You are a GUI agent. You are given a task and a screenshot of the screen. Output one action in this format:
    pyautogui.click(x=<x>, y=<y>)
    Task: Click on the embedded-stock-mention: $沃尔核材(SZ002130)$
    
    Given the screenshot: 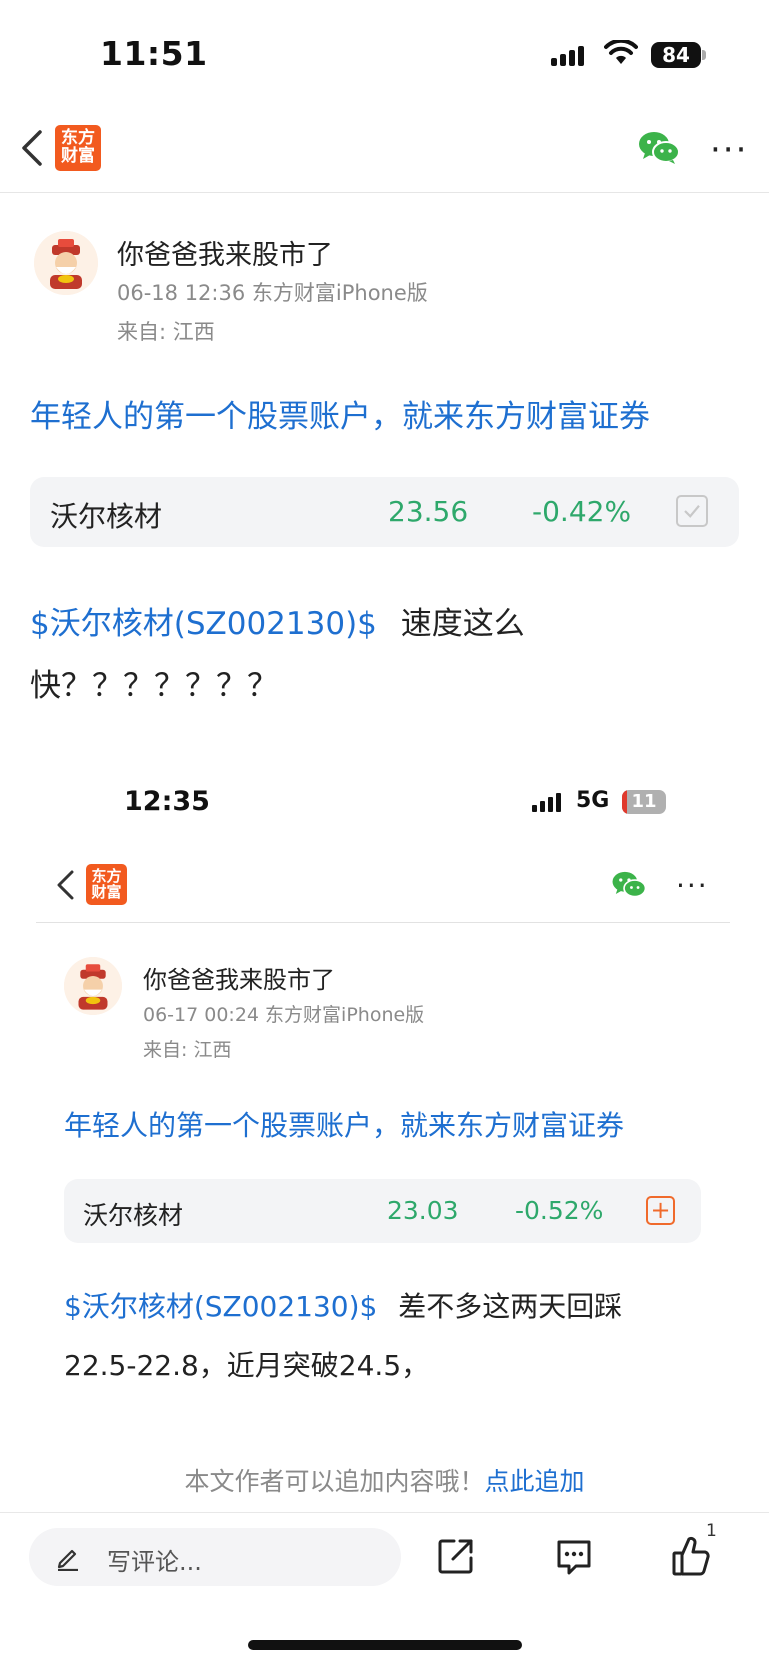 What is the action you would take?
    pyautogui.click(x=221, y=1306)
    